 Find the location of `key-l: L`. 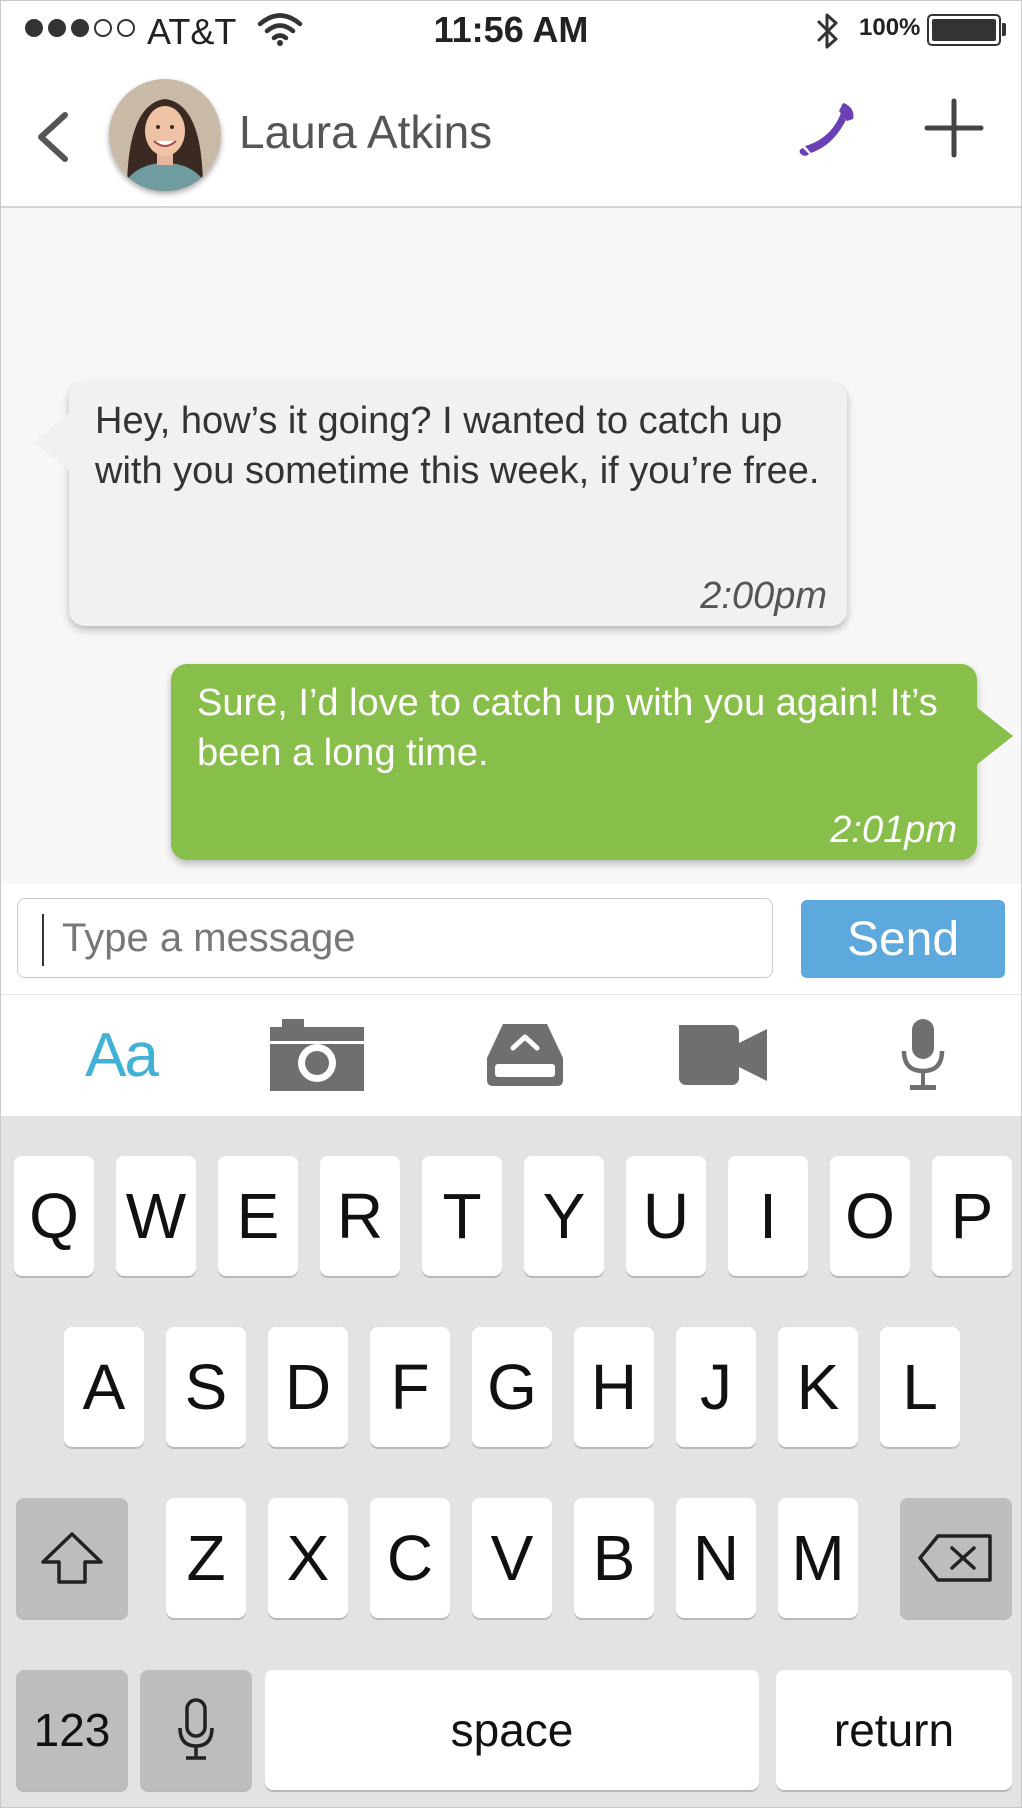

key-l: L is located at coordinates (920, 1387).